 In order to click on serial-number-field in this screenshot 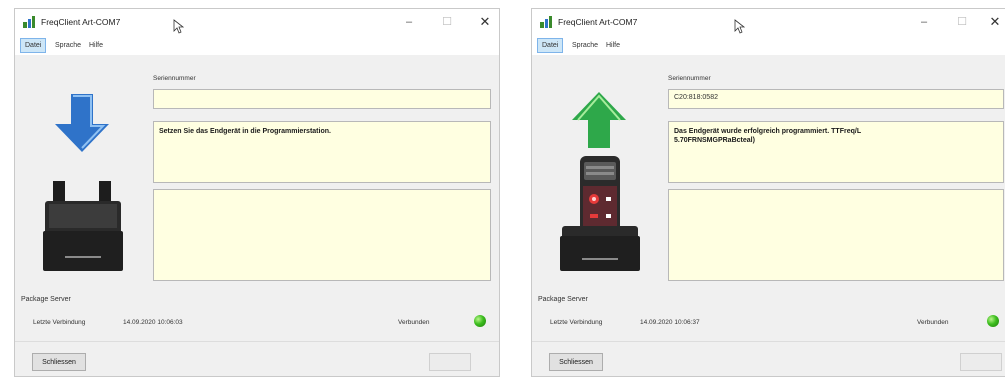, I will do `click(322, 99)`.